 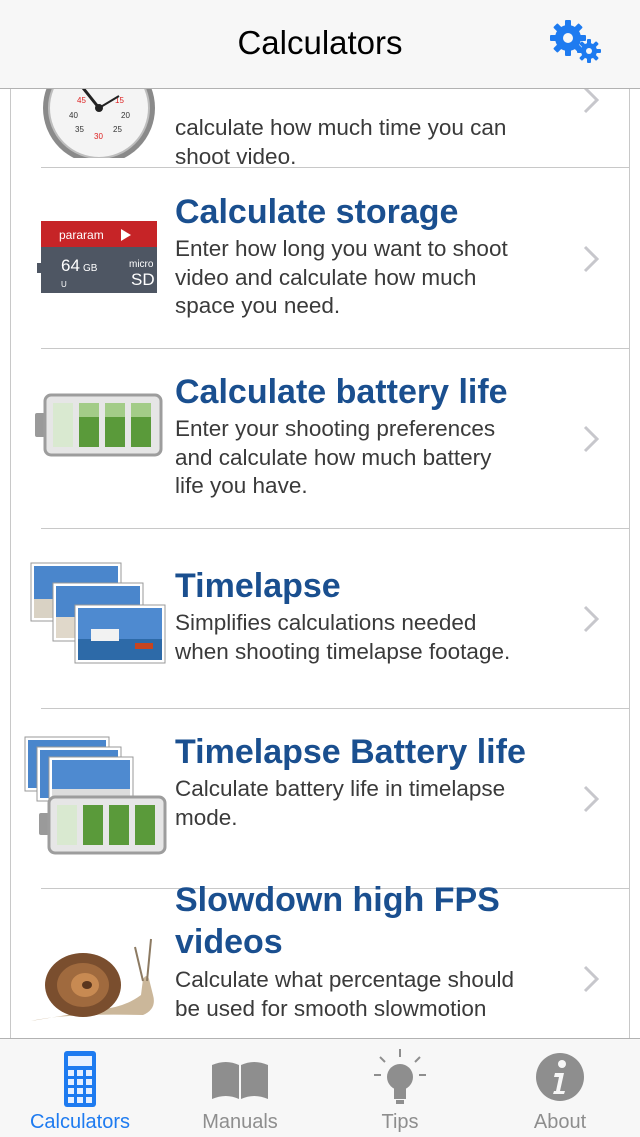 I want to click on tab-calculators: Calculators, so click(x=80, y=1088).